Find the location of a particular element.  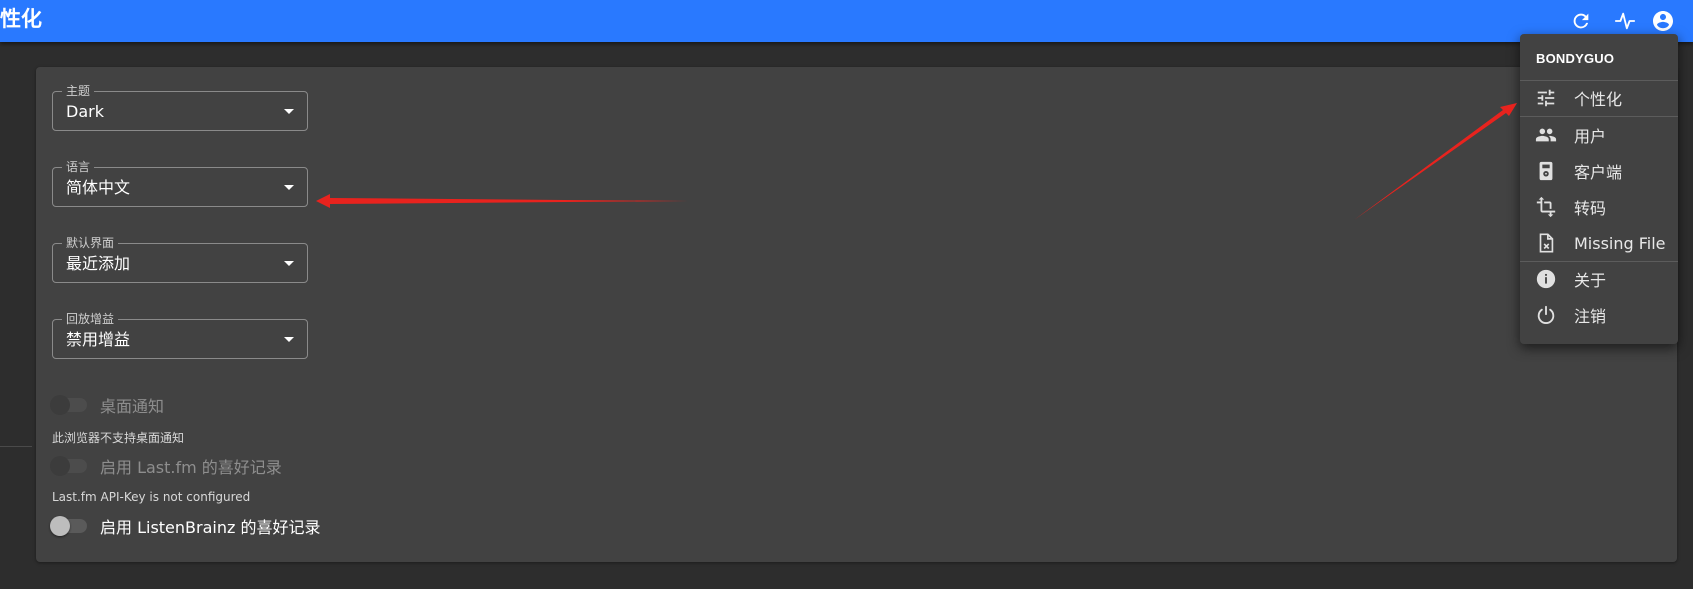

theme-value: Dark is located at coordinates (85, 111).